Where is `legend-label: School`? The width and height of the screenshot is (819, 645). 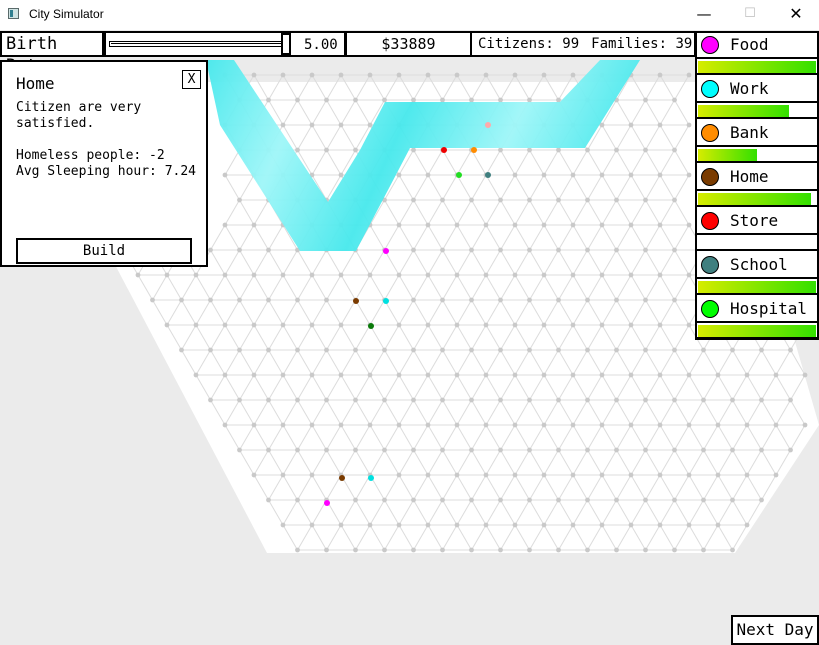
legend-label: School is located at coordinates (757, 266).